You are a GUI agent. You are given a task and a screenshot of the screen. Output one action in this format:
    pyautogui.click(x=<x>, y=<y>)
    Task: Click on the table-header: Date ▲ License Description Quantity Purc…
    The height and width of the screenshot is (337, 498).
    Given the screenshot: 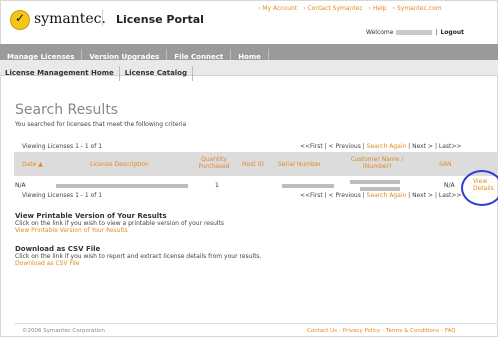 What is the action you would take?
    pyautogui.click(x=256, y=164)
    